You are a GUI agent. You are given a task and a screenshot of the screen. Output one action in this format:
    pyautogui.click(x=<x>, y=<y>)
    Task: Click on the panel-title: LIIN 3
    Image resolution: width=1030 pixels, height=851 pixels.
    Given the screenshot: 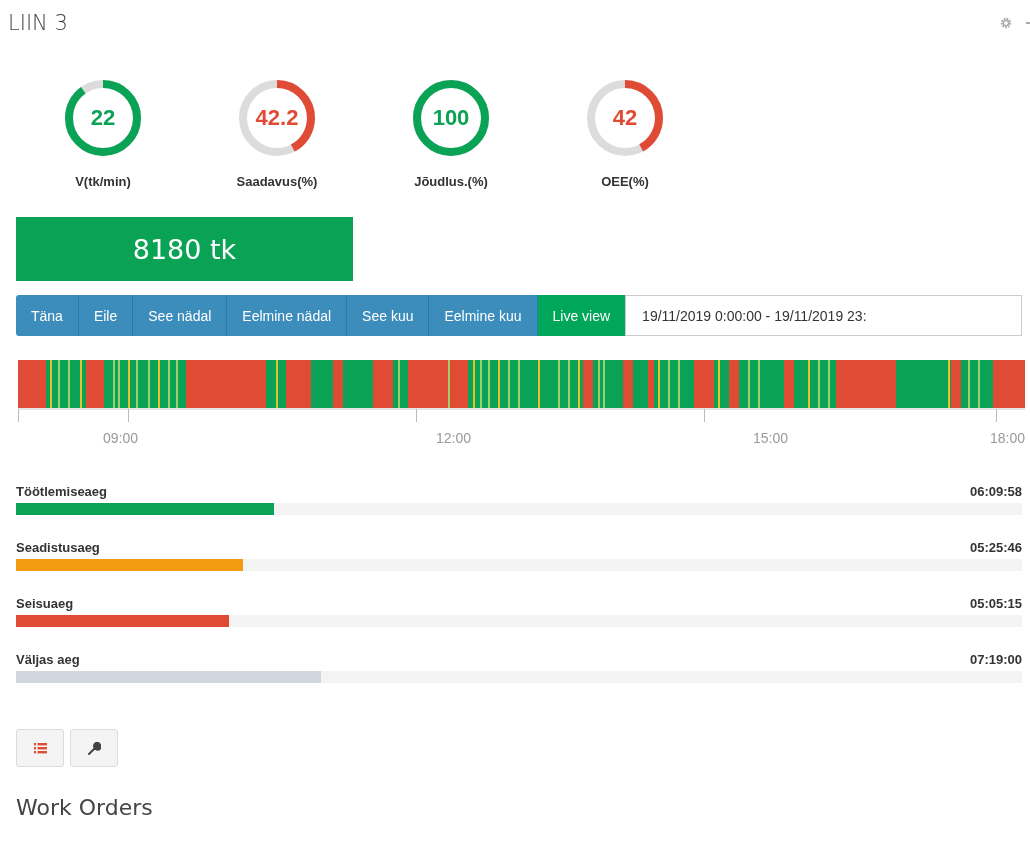 What is the action you would take?
    pyautogui.click(x=38, y=23)
    